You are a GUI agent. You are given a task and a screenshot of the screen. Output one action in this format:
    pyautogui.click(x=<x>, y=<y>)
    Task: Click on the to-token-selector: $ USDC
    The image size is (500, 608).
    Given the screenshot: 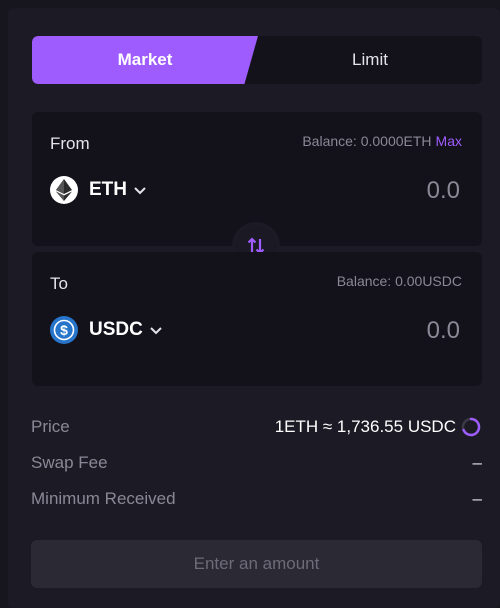 What is the action you would take?
    pyautogui.click(x=106, y=330)
    